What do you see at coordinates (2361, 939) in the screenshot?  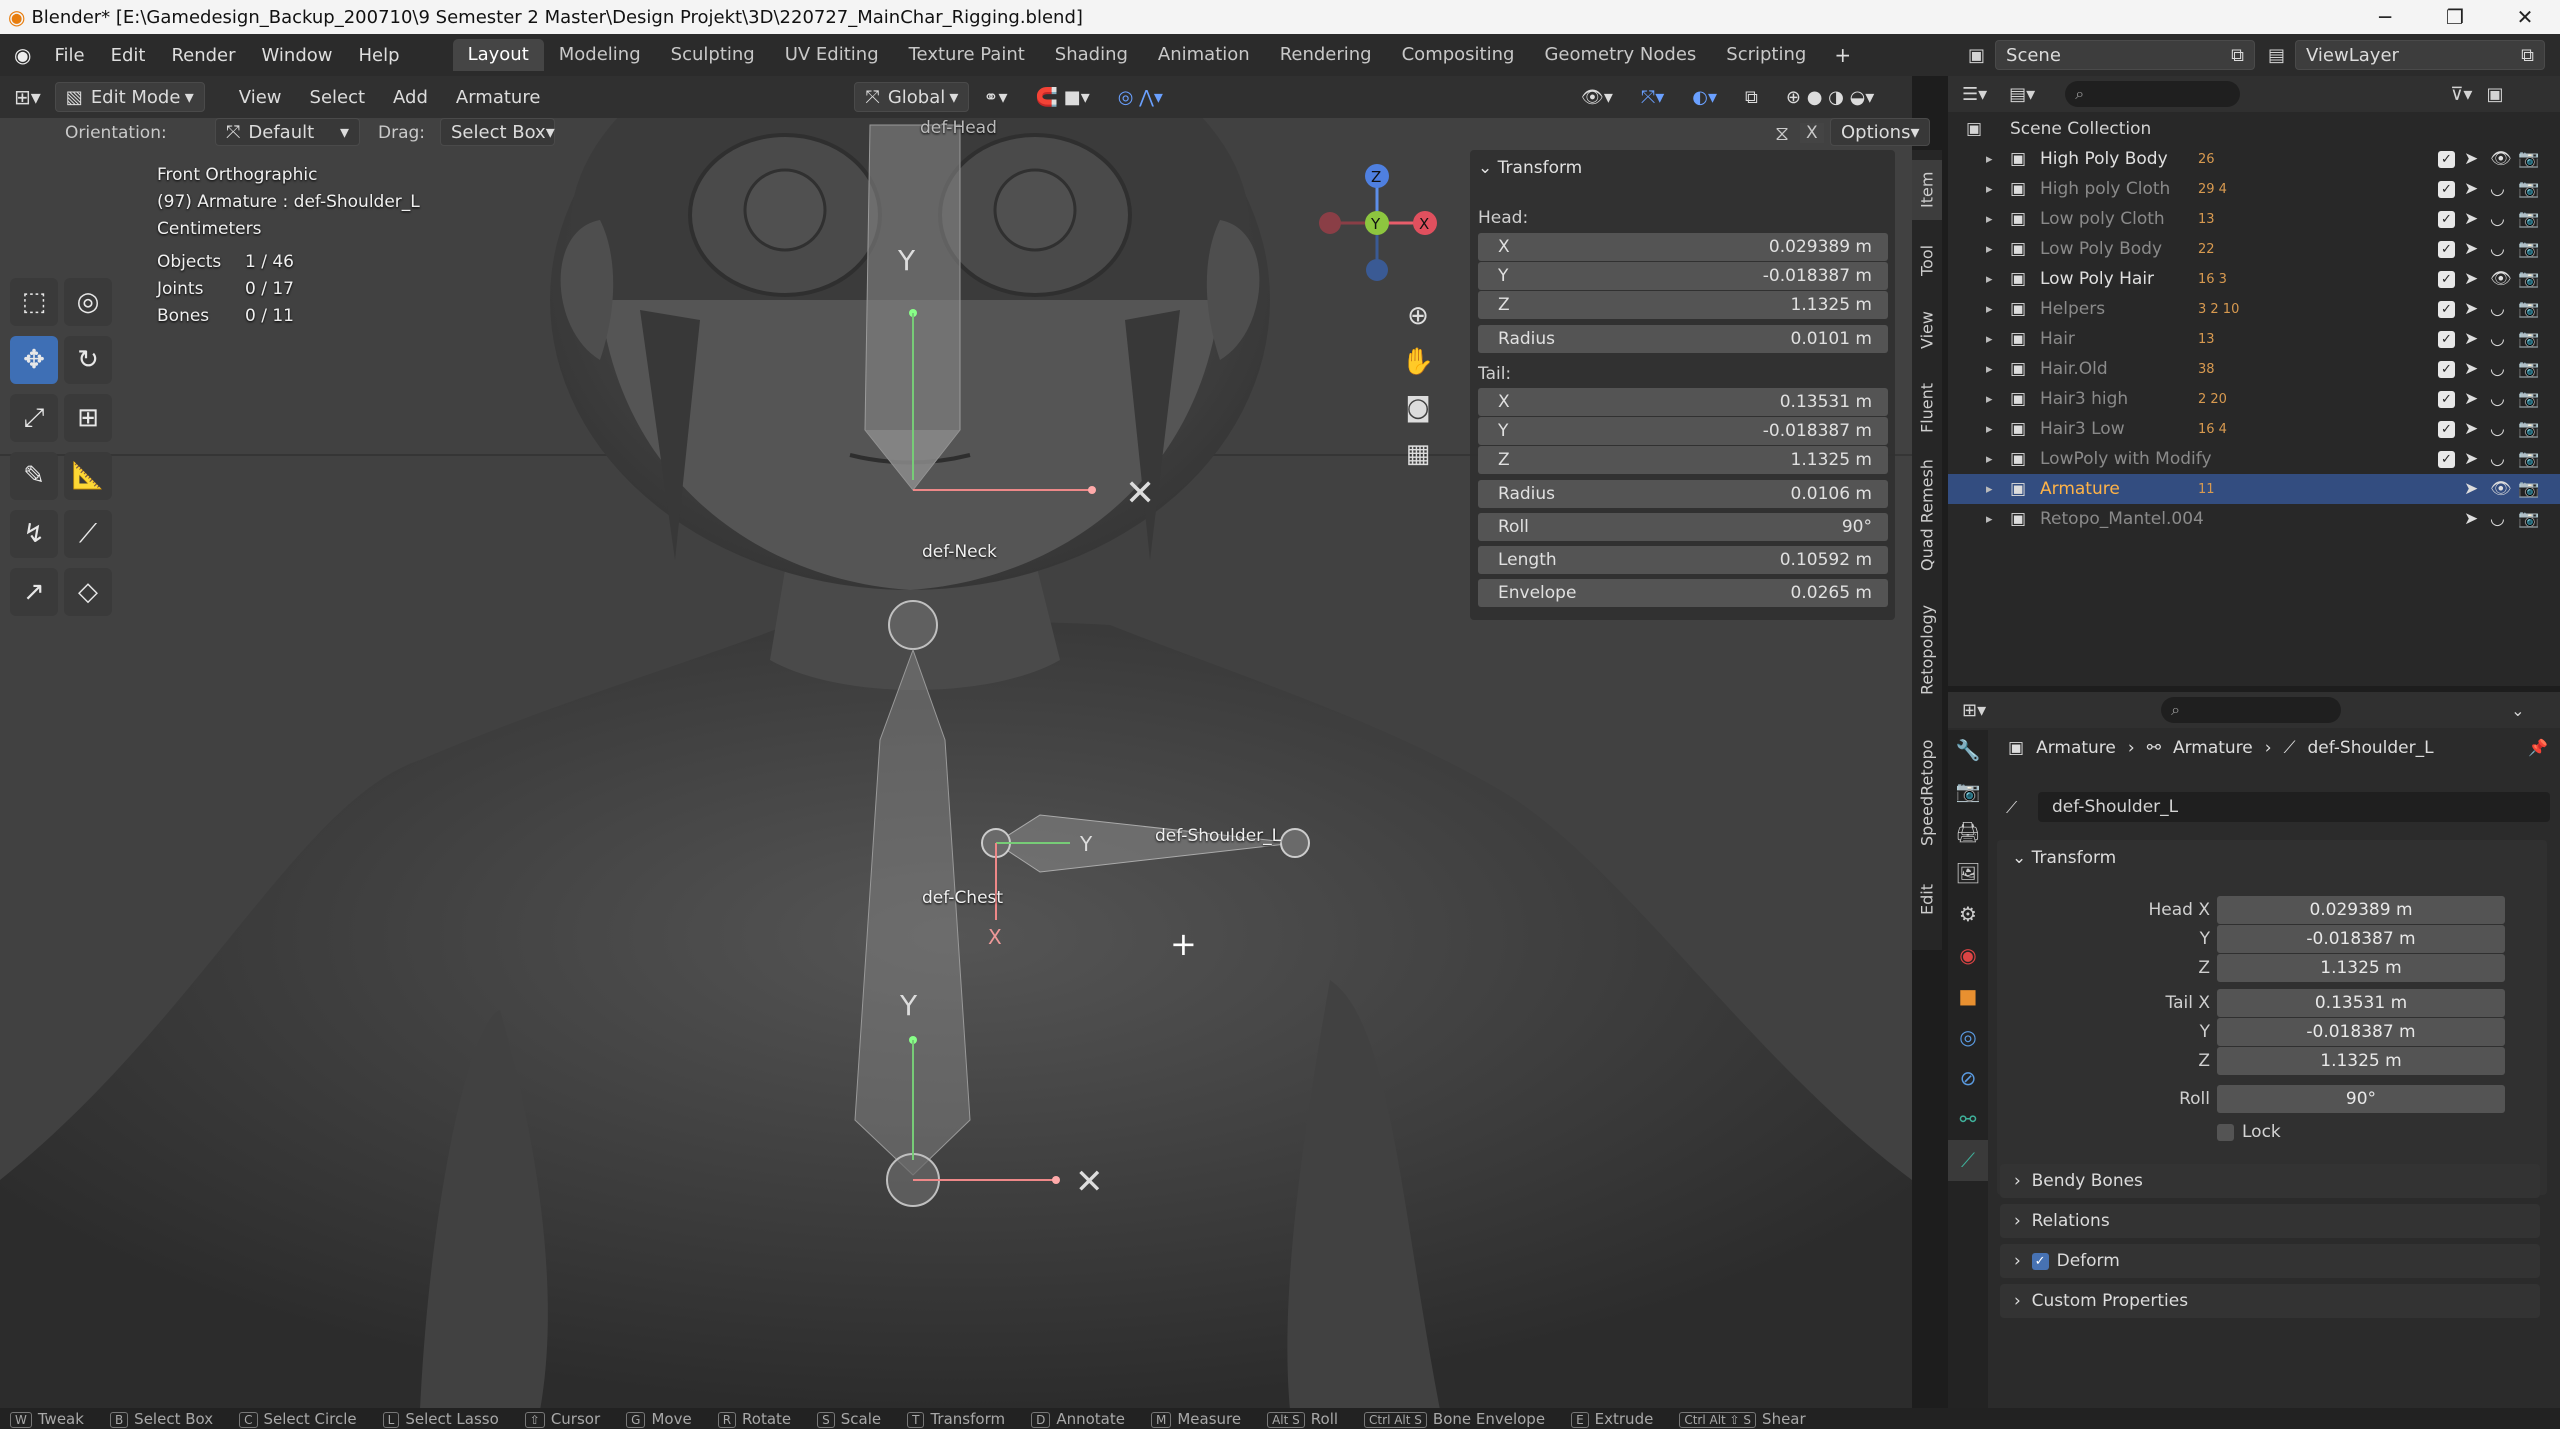 I see `head-y-value: -0.018387 m` at bounding box center [2361, 939].